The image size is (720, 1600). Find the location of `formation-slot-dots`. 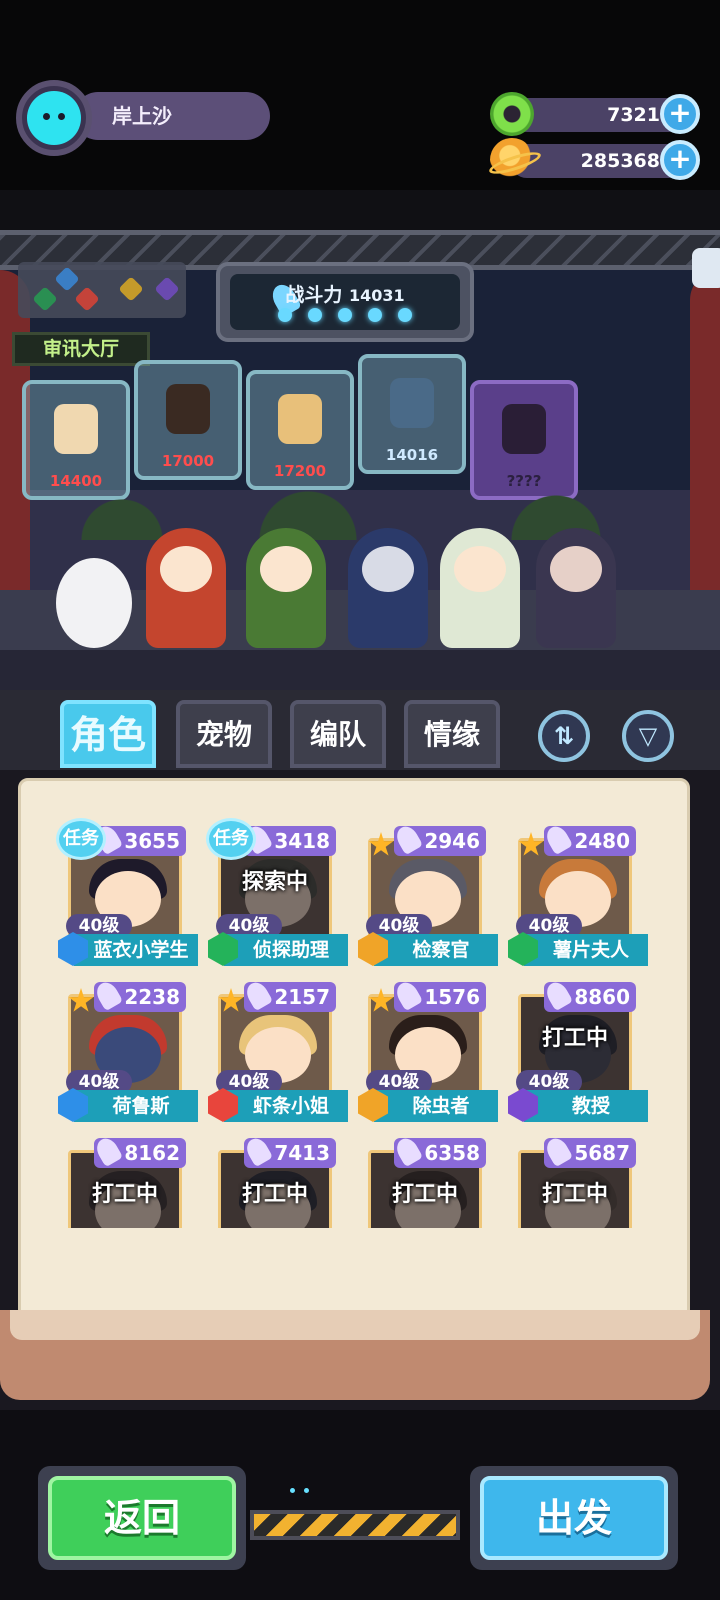

formation-slot-dots is located at coordinates (345, 315).